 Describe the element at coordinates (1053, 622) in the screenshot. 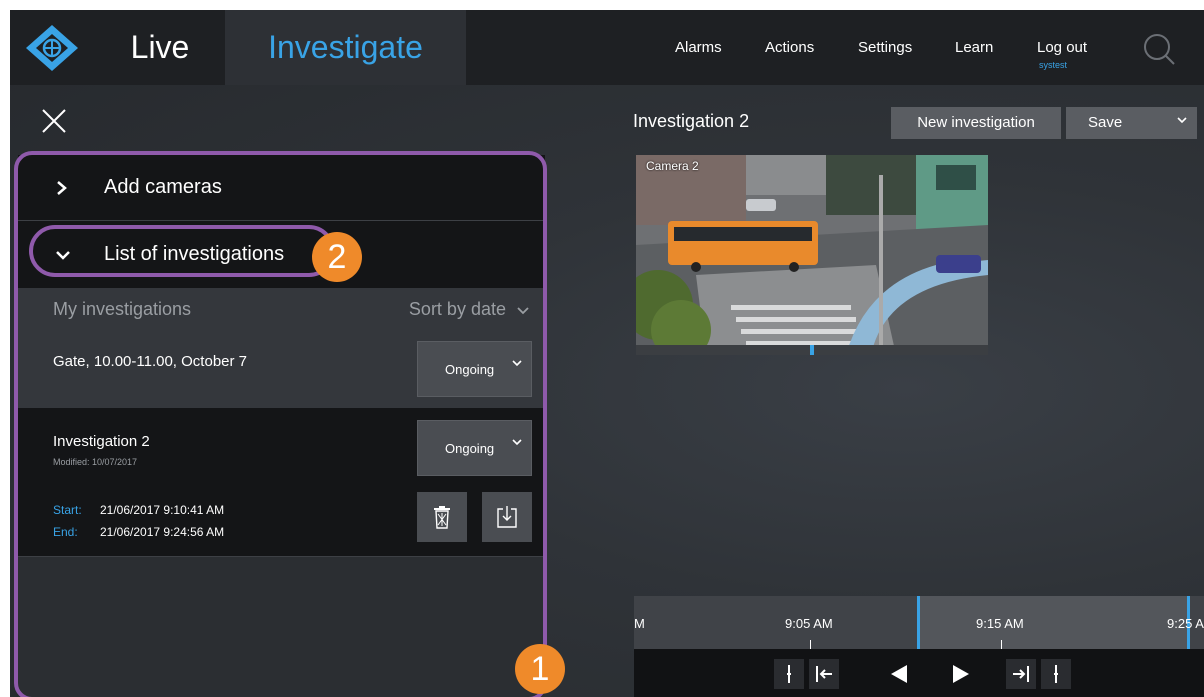

I see `timeline-selection` at that location.